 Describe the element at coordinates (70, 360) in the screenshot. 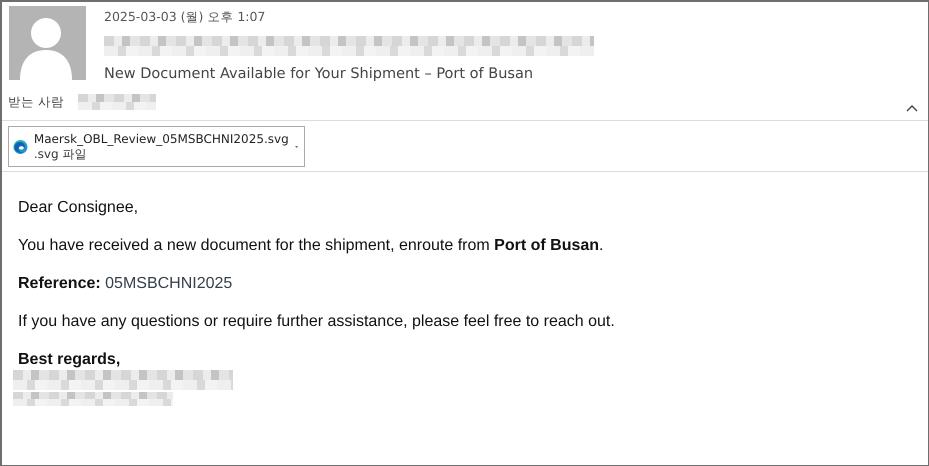

I see `sign-off: Best regards,` at that location.